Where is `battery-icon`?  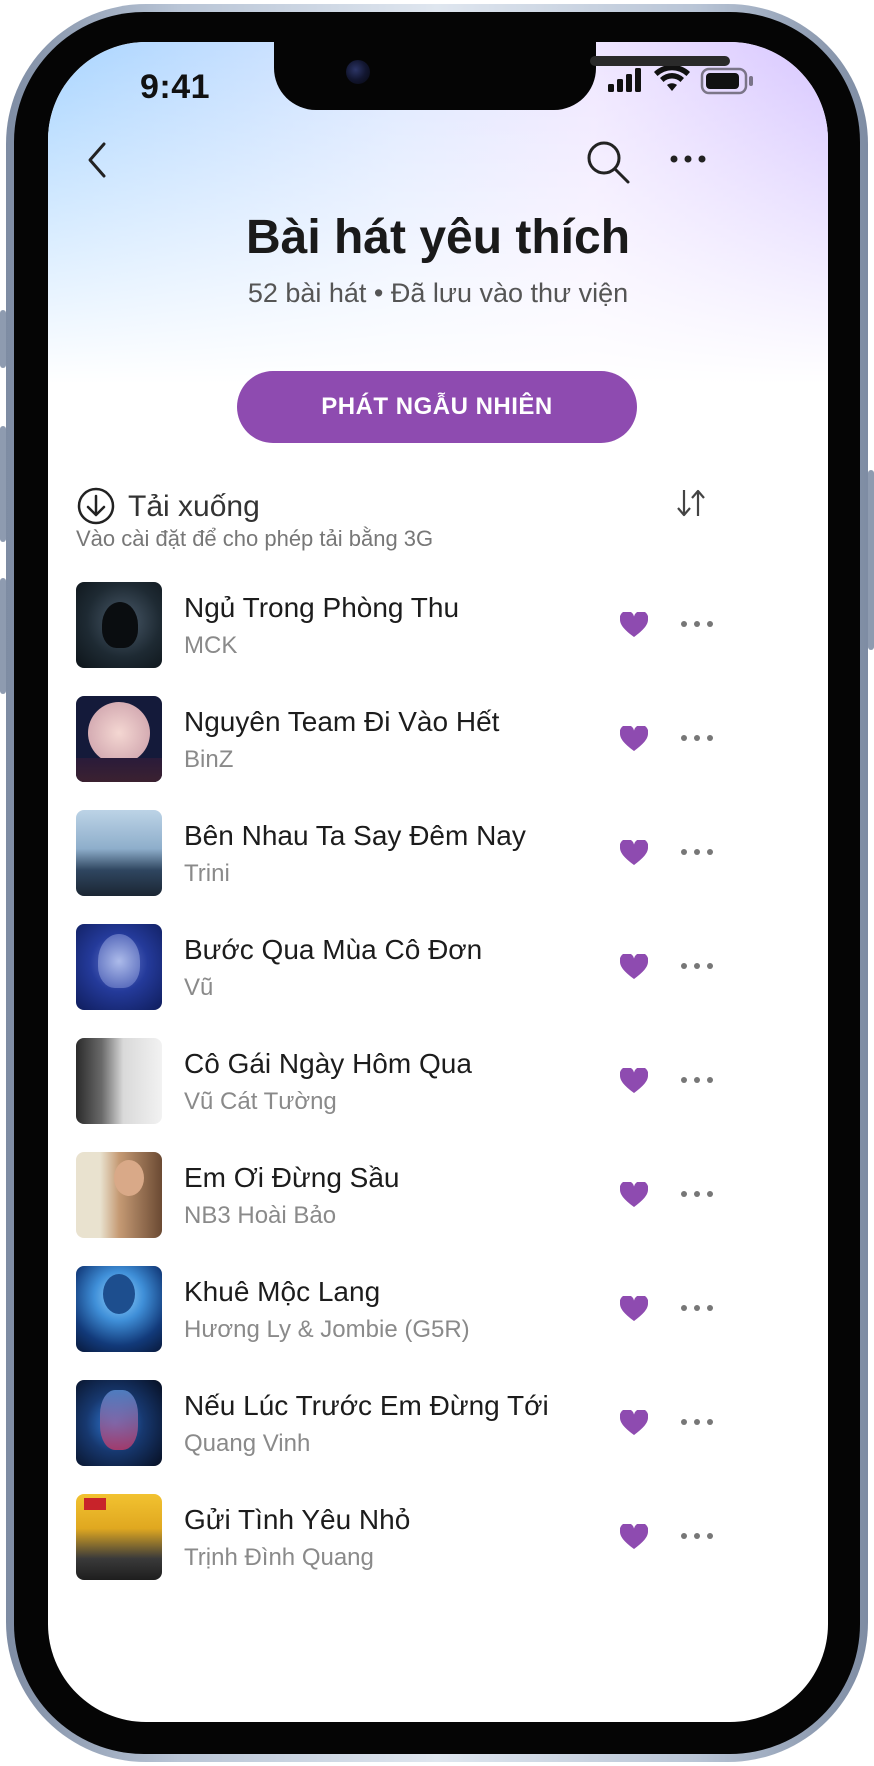
battery-icon is located at coordinates (726, 81).